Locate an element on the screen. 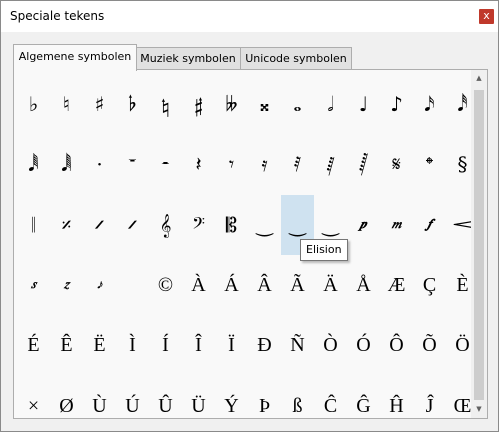 The height and width of the screenshot is (432, 499). symbol-cell: × is located at coordinates (33, 396).